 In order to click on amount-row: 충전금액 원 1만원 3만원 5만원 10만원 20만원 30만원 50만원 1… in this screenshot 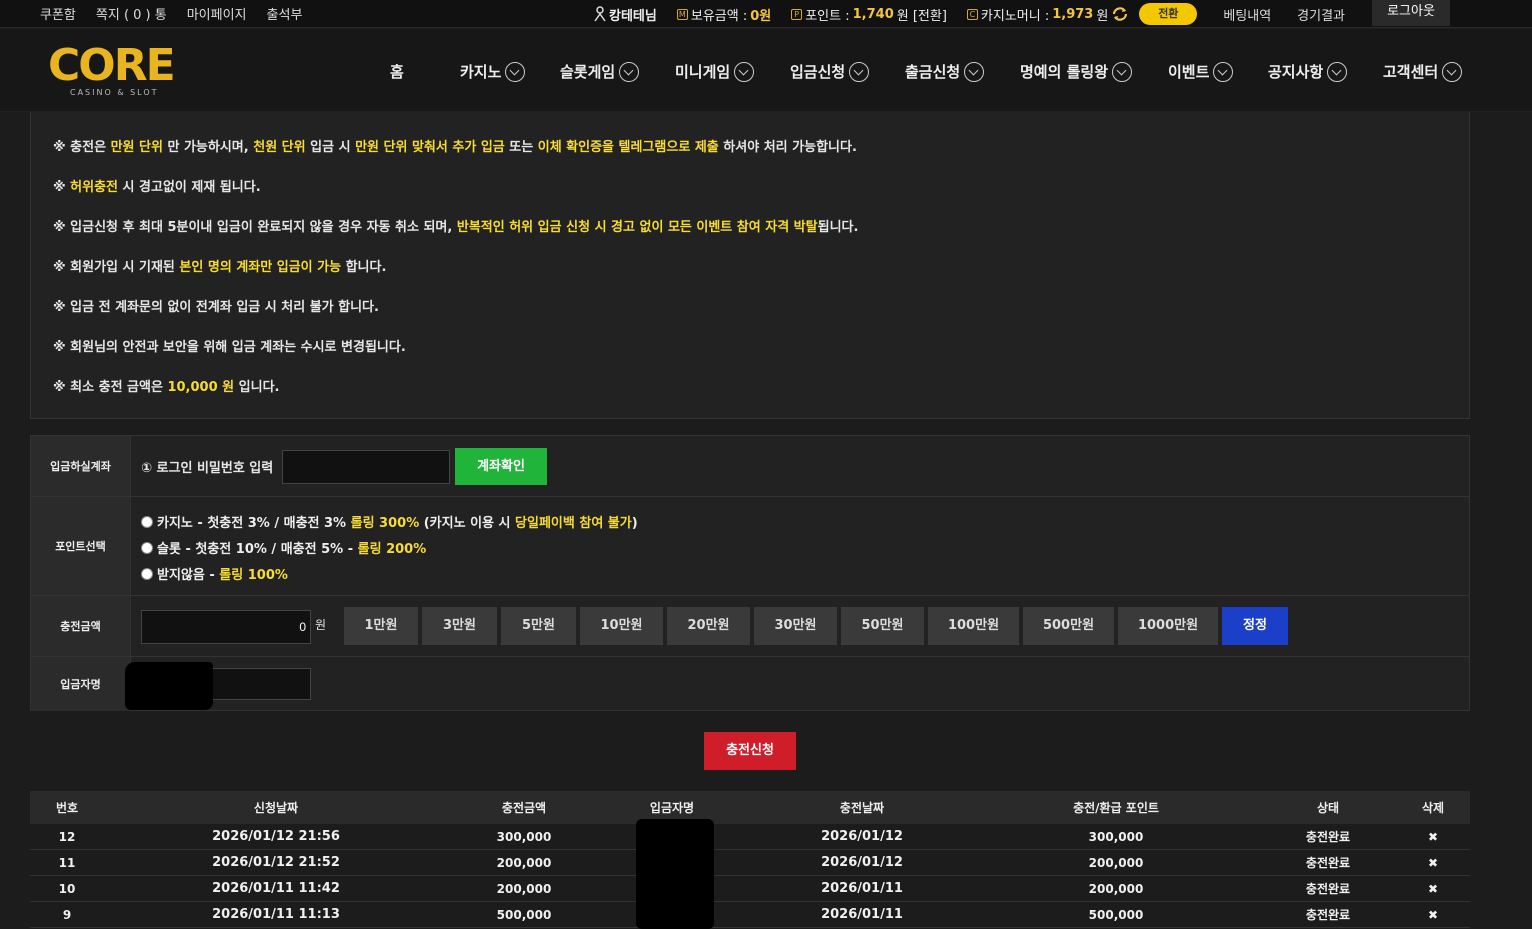, I will do `click(750, 626)`.